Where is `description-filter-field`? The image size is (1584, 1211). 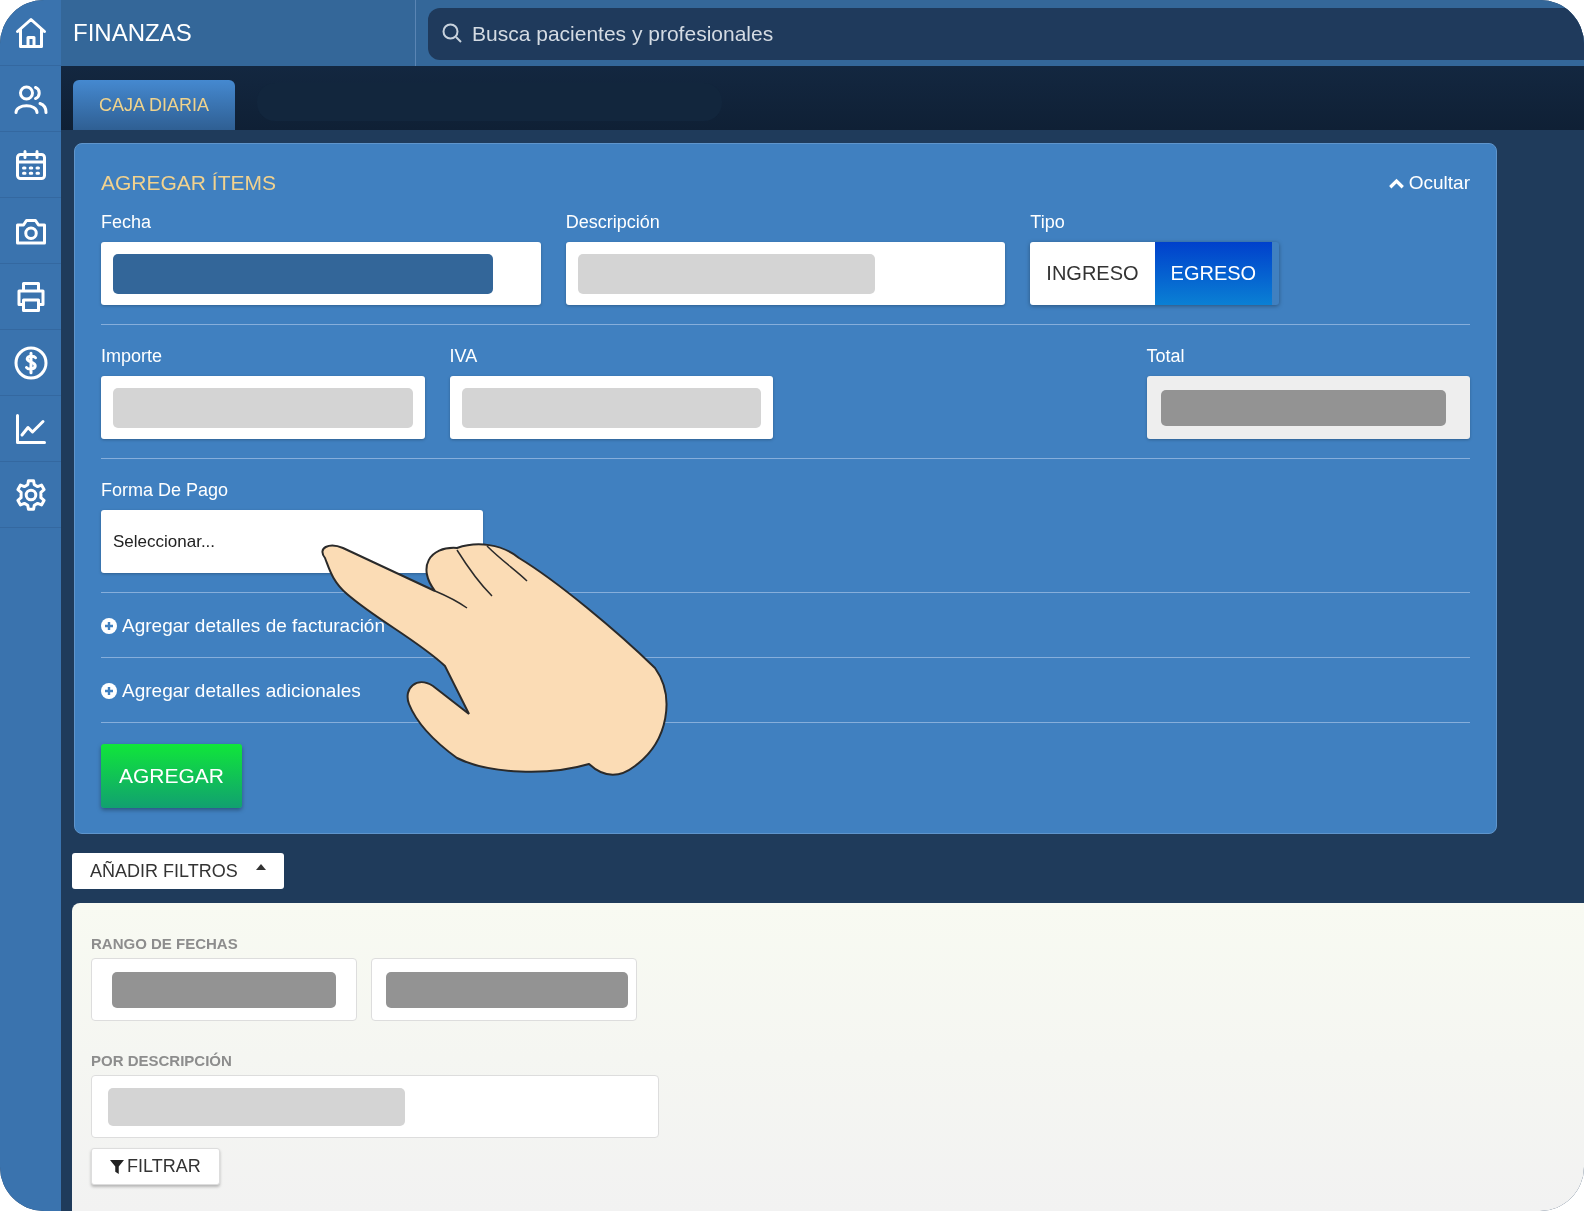
description-filter-field is located at coordinates (375, 1106).